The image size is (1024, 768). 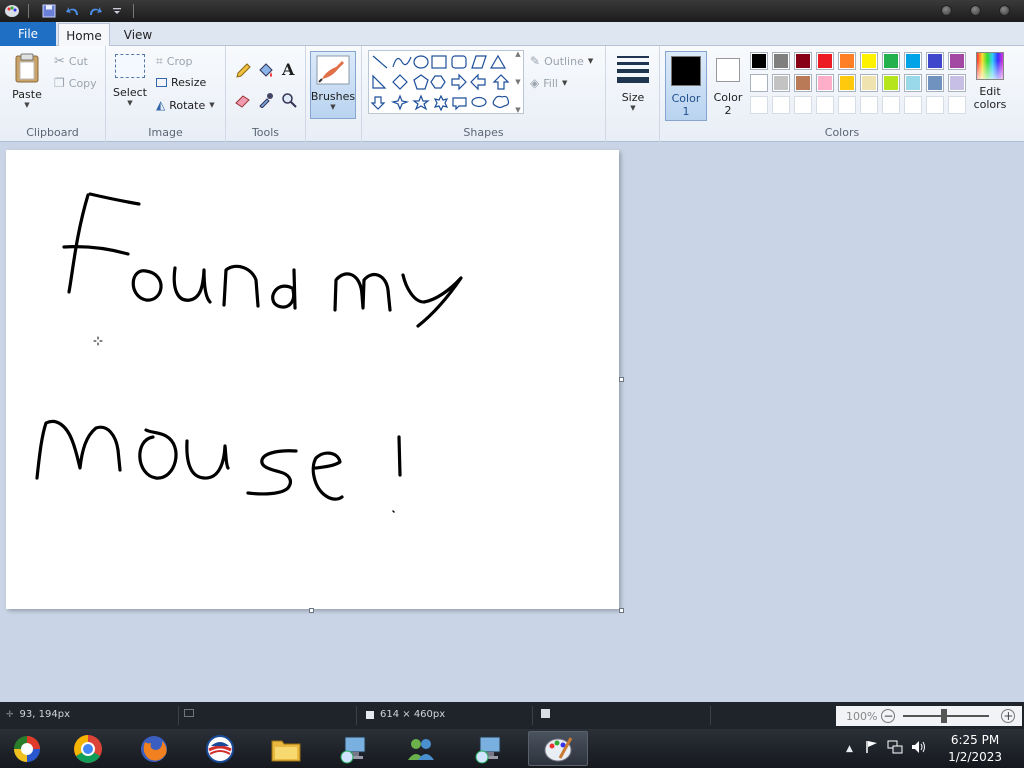 What do you see at coordinates (446, 82) in the screenshot?
I see `shapes-gallery` at bounding box center [446, 82].